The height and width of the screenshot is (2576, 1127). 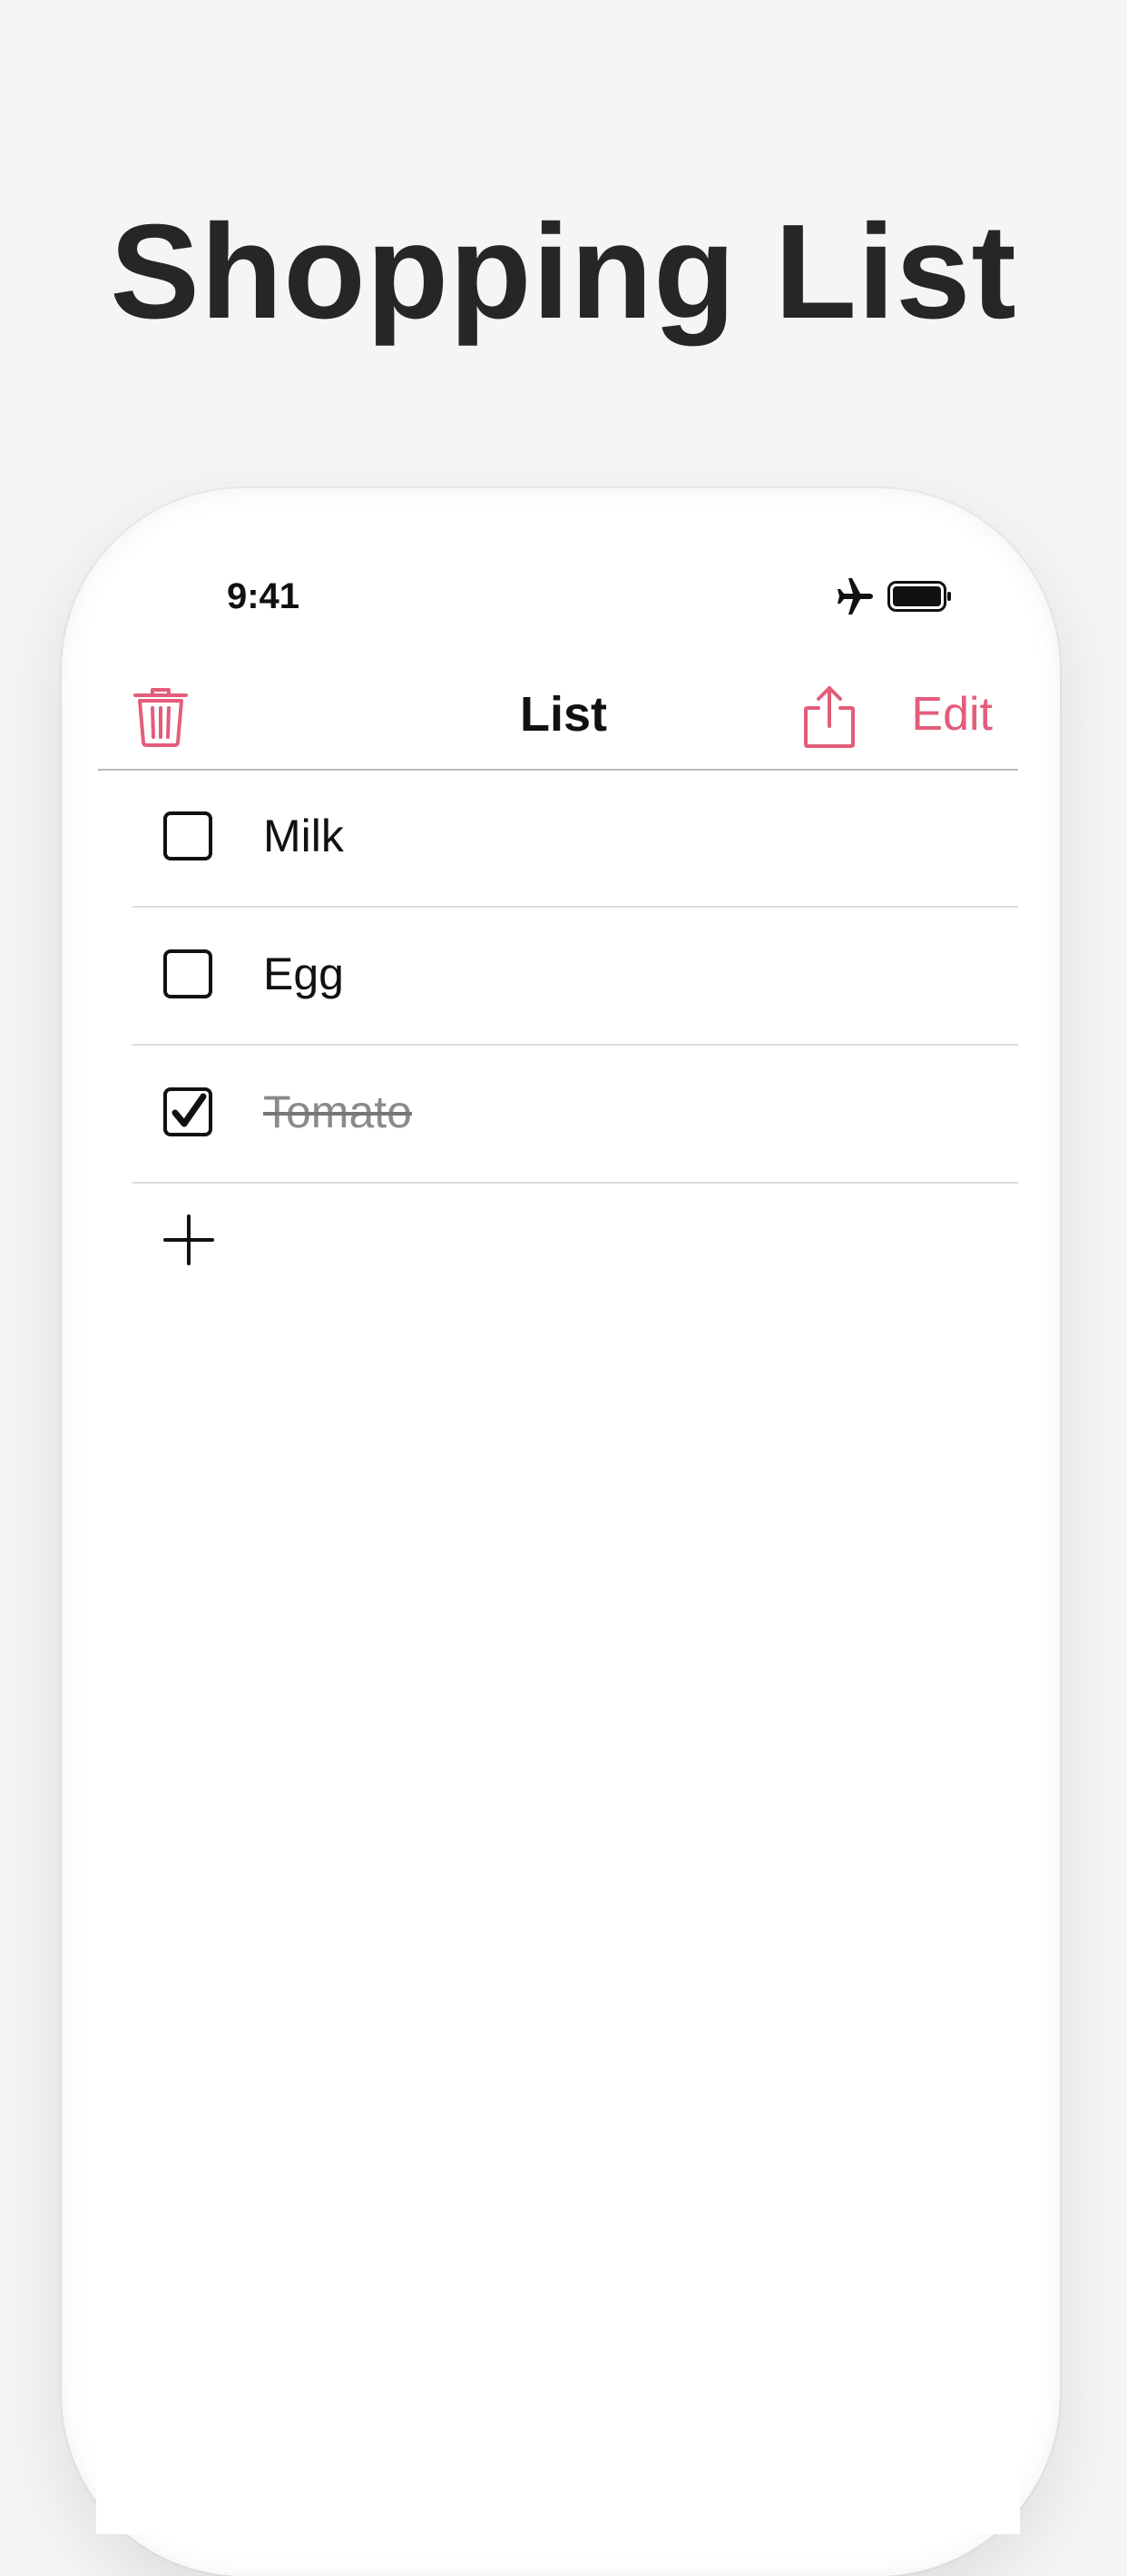 What do you see at coordinates (855, 596) in the screenshot?
I see `airplane-icon` at bounding box center [855, 596].